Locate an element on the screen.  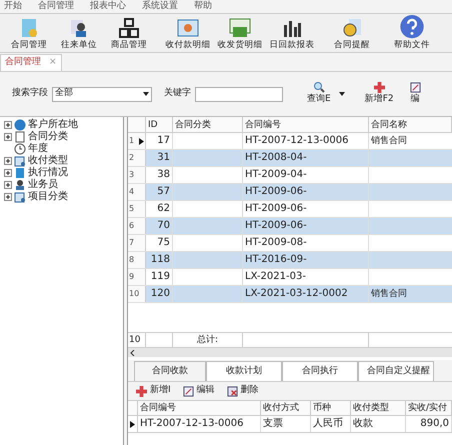
table-row: 10 120 LX-2021-03-12-0002 销售合同 is located at coordinates (290, 294).